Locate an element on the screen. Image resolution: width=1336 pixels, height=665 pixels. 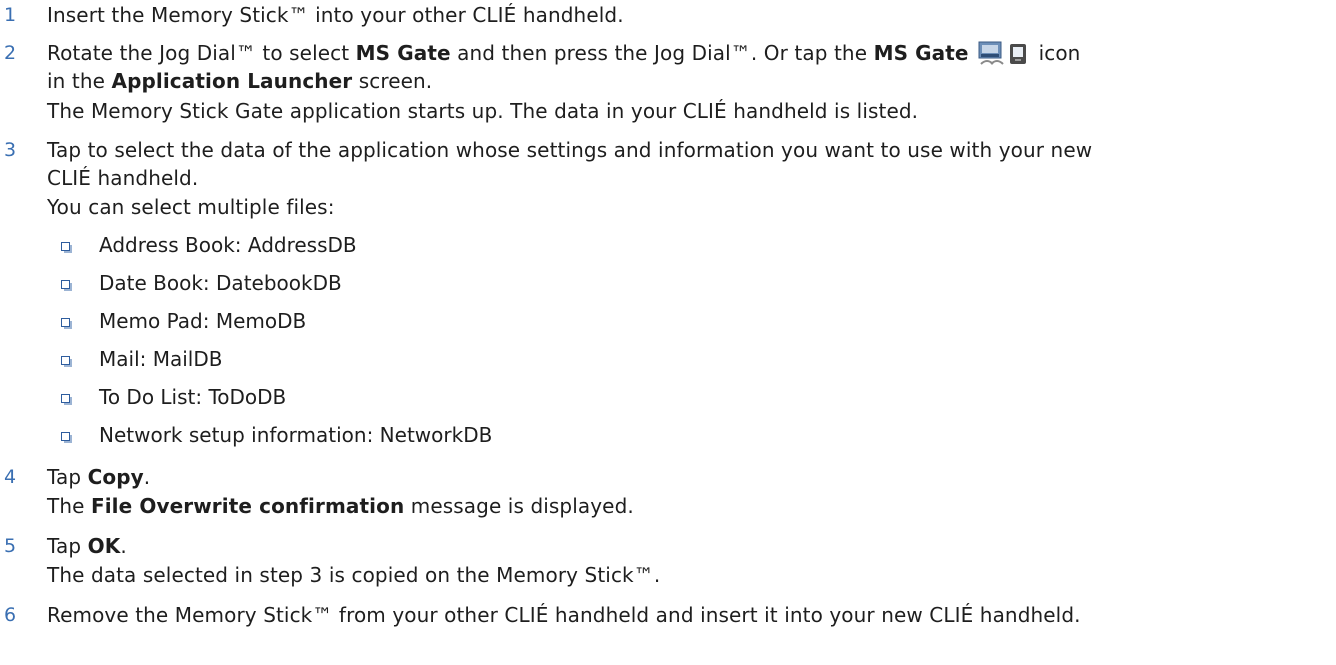
ui-term: File Overwrite confirmation is located at coordinates (247, 506).